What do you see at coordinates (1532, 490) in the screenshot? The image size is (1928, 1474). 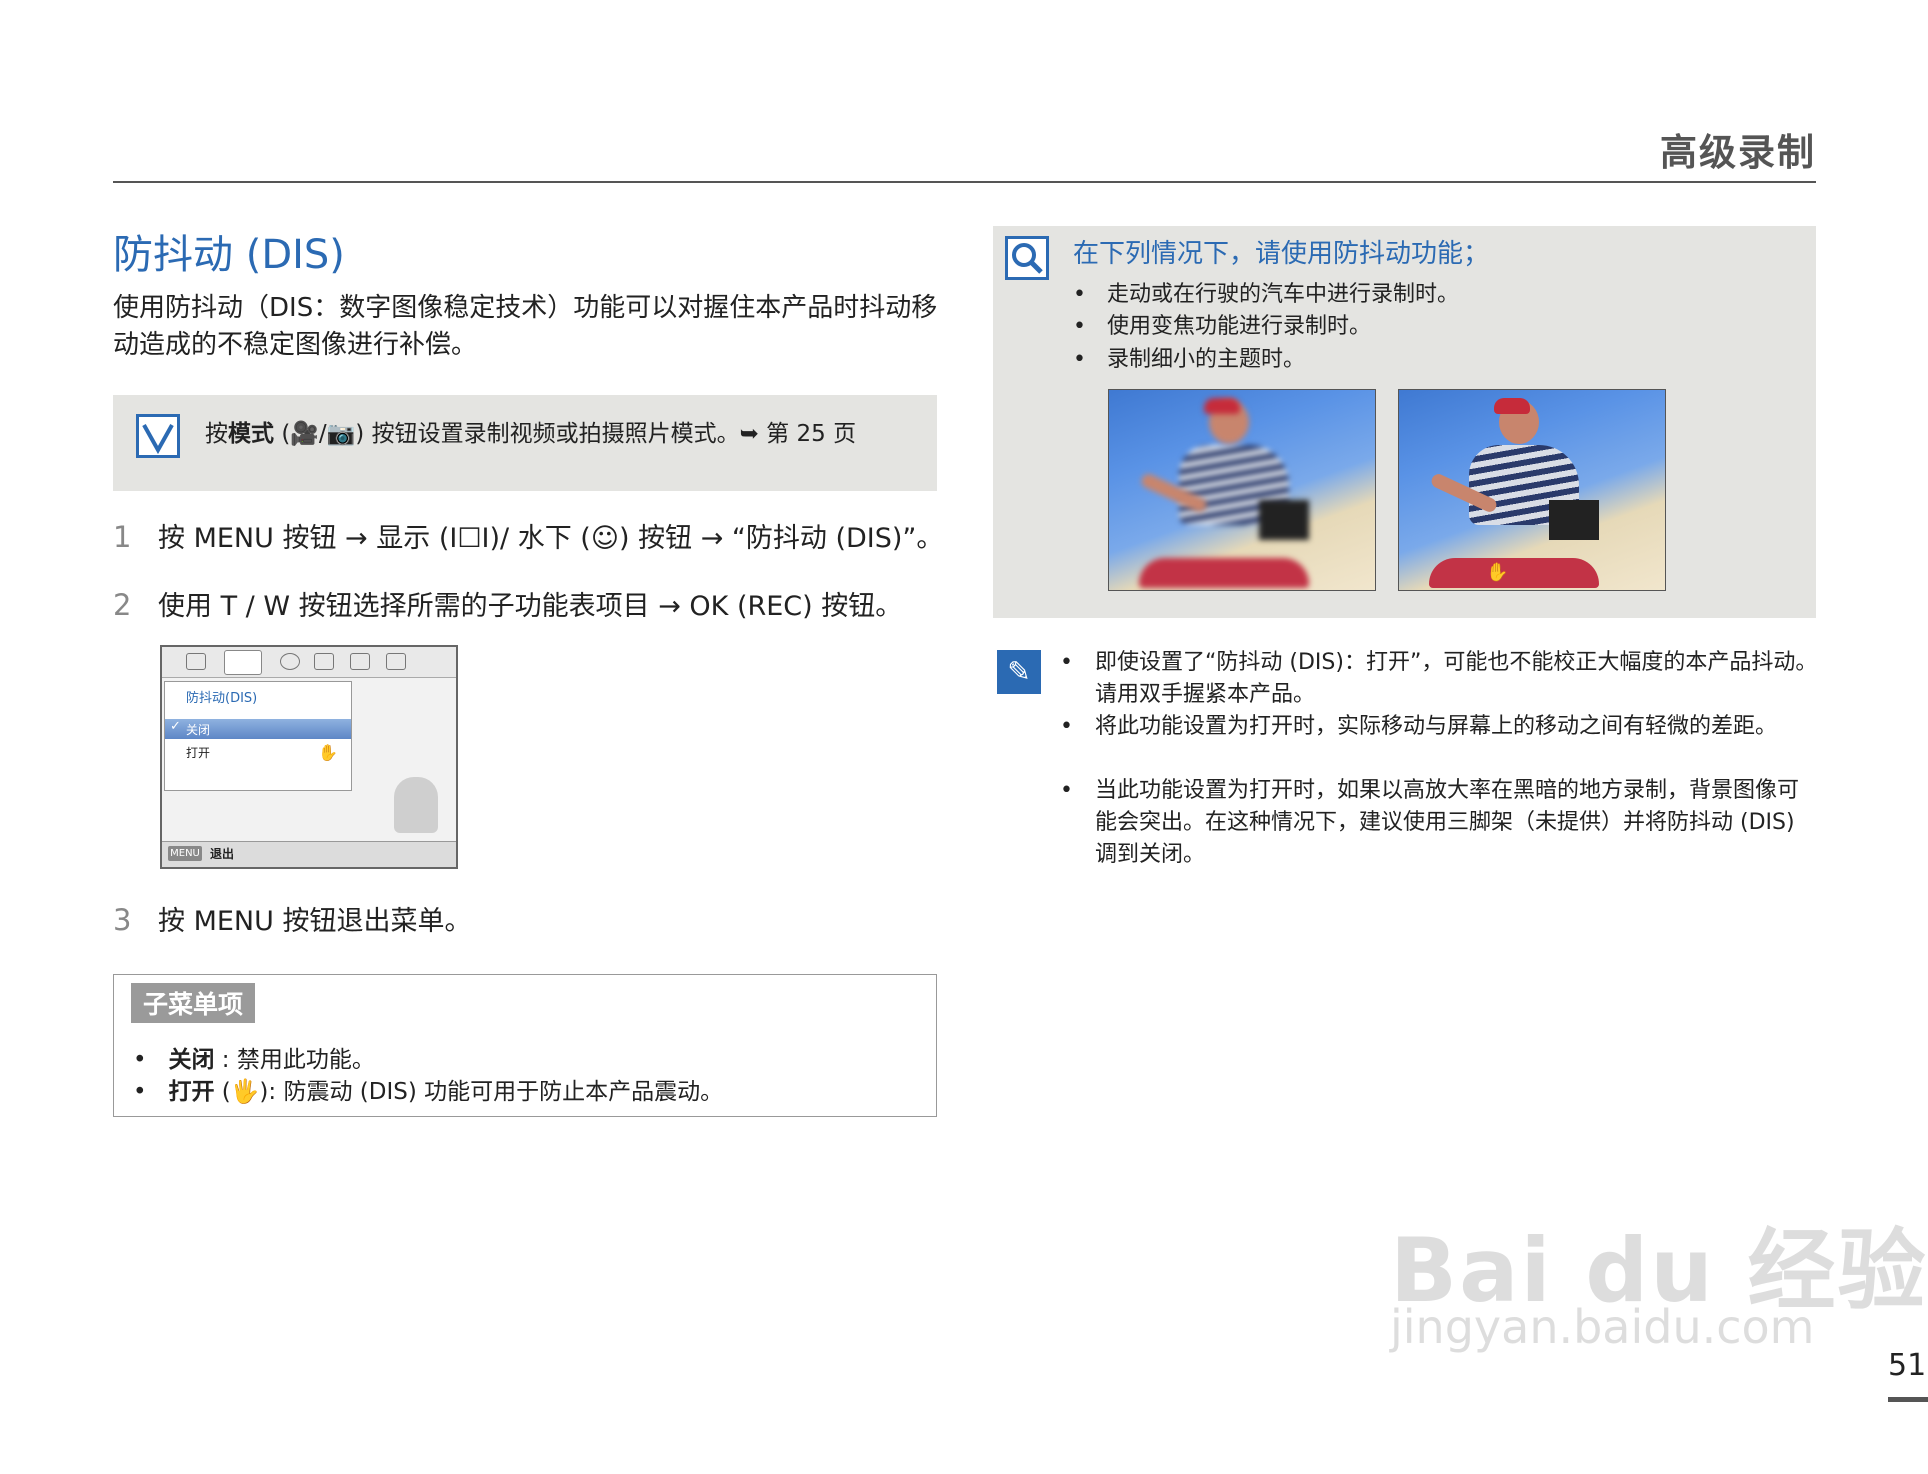 I see `photo-stabilized-example: ✋` at bounding box center [1532, 490].